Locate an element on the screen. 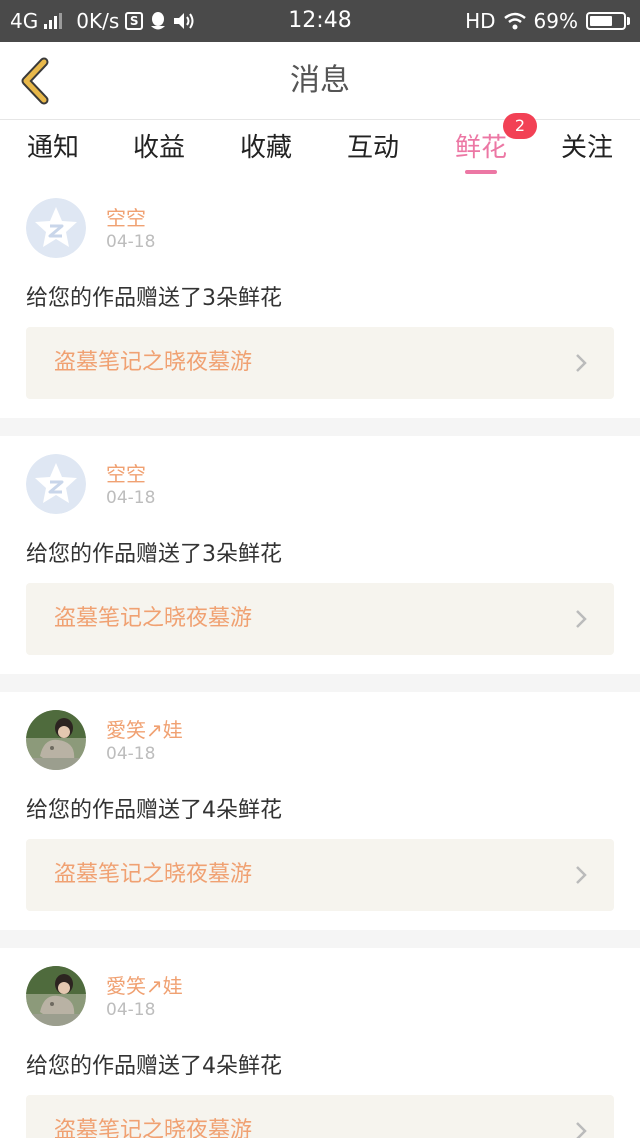 The height and width of the screenshot is (1138, 640). tab-label: 关注 is located at coordinates (586, 148).